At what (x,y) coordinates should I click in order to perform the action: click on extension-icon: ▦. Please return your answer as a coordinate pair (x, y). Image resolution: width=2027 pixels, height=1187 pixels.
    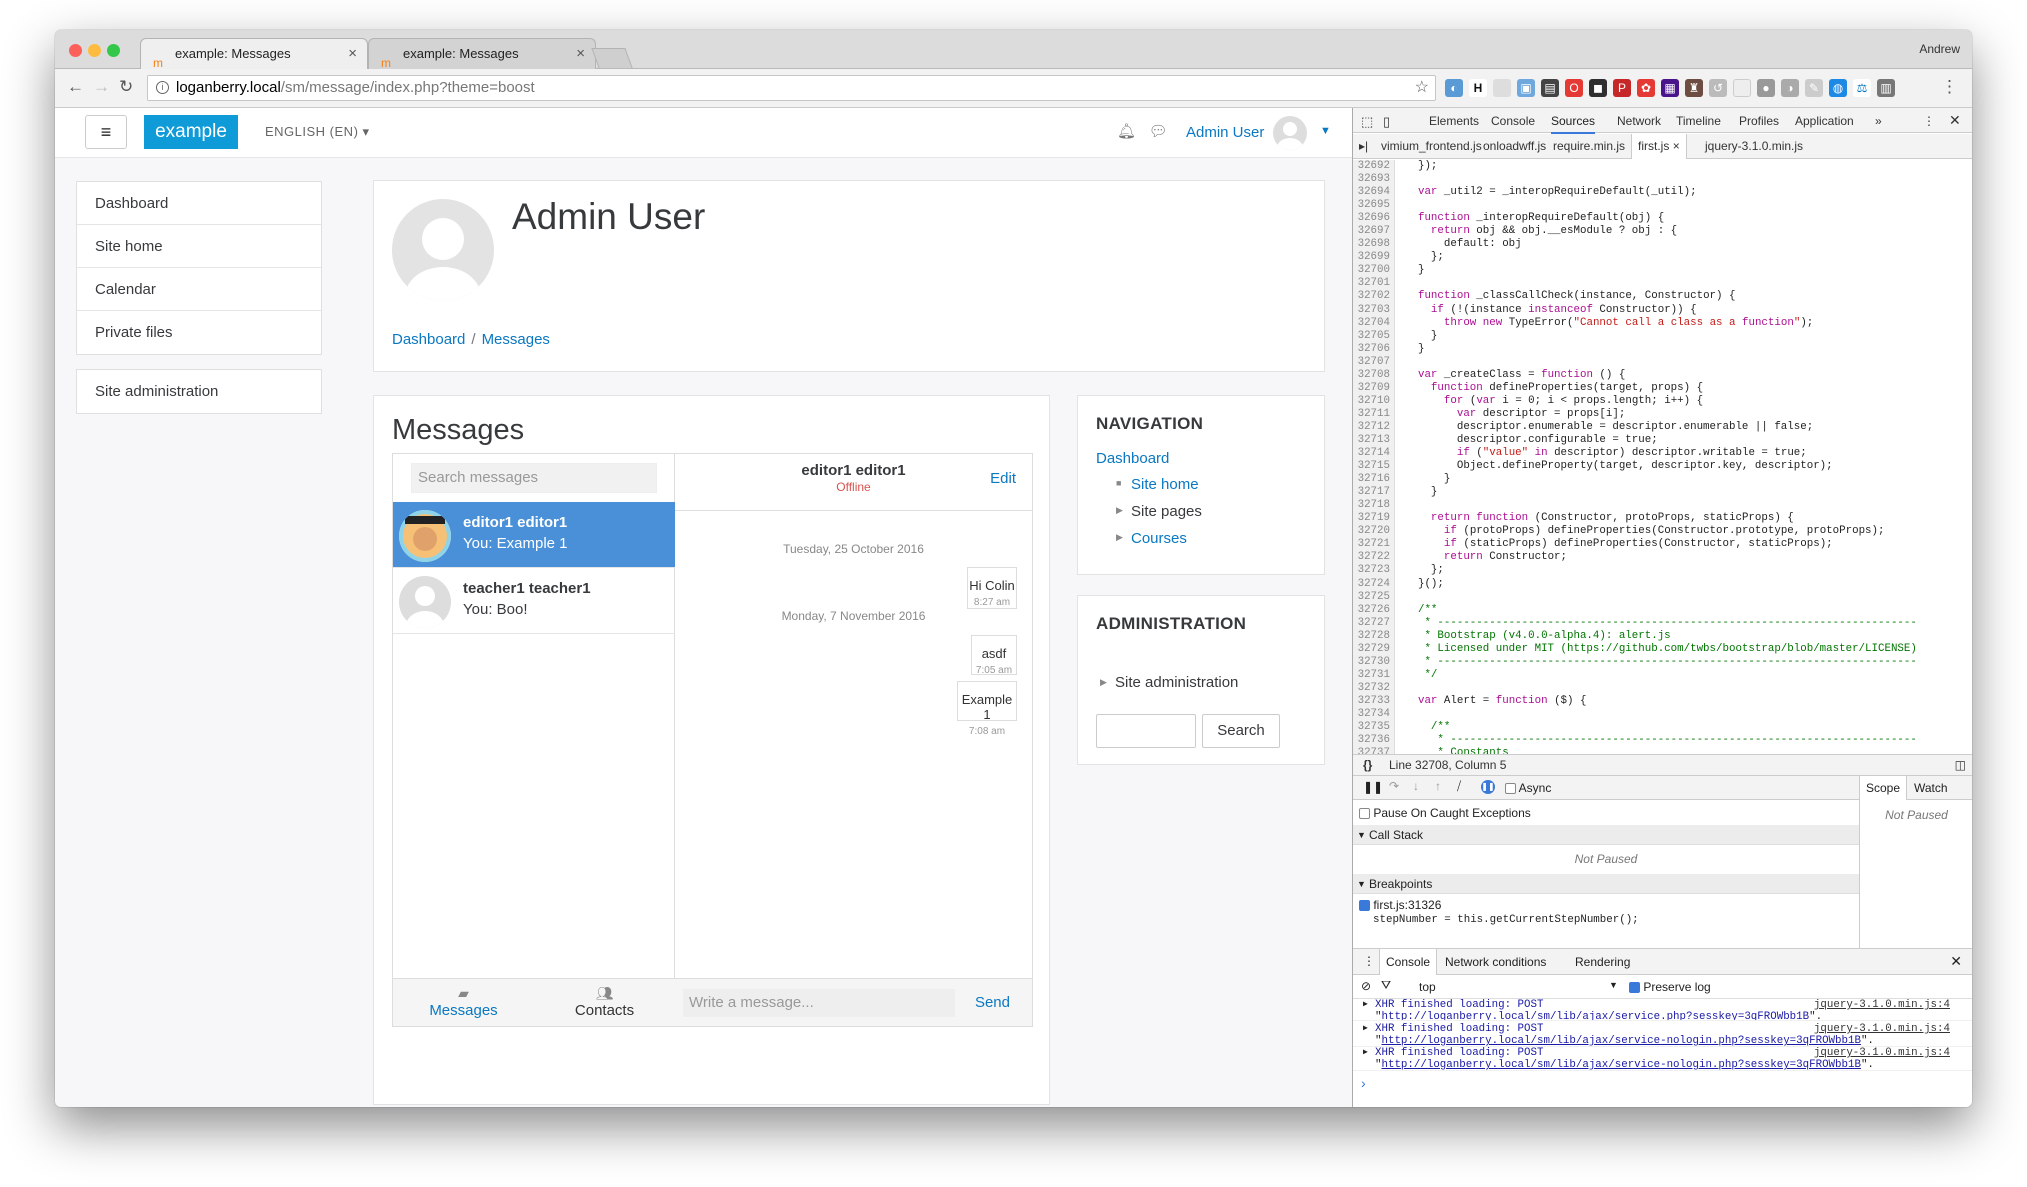
    Looking at the image, I should click on (1670, 88).